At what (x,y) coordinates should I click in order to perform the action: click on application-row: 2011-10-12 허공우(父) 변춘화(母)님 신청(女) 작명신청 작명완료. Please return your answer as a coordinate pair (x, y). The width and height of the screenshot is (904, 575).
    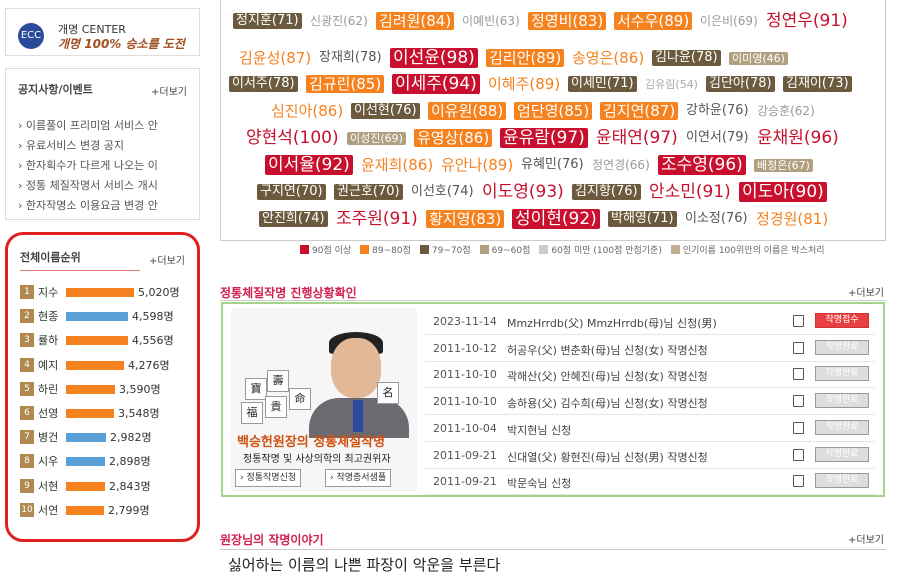
    Looking at the image, I should click on (650, 348).